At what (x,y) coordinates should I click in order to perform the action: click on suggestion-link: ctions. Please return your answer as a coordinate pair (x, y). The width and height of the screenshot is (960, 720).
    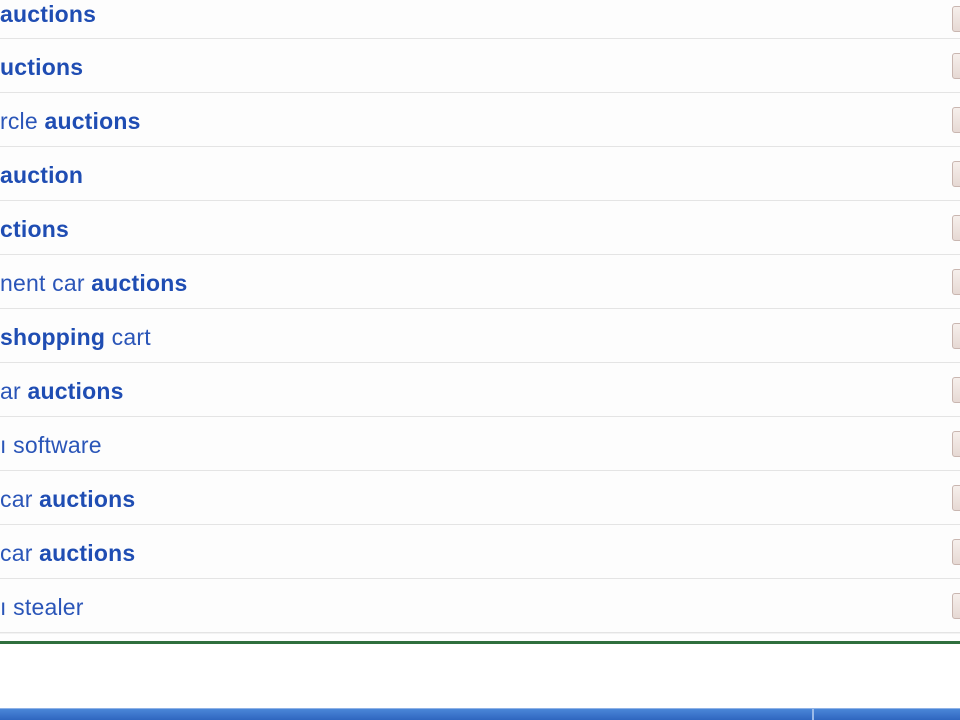
    Looking at the image, I should click on (34, 229).